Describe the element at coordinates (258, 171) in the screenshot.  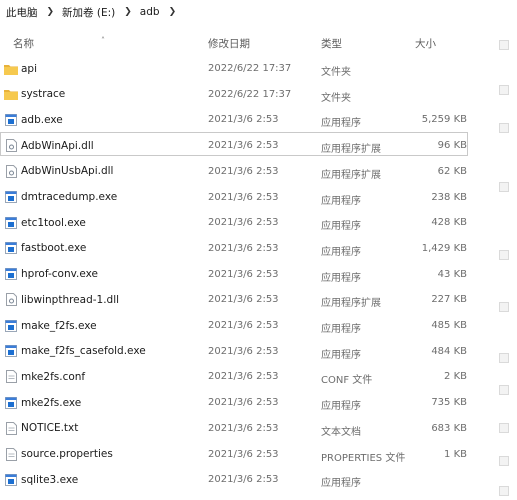
I see `table-row: AdbWinUsbApi.dll 2021/3/6 2:53 应用程序扩展 62 KB` at that location.